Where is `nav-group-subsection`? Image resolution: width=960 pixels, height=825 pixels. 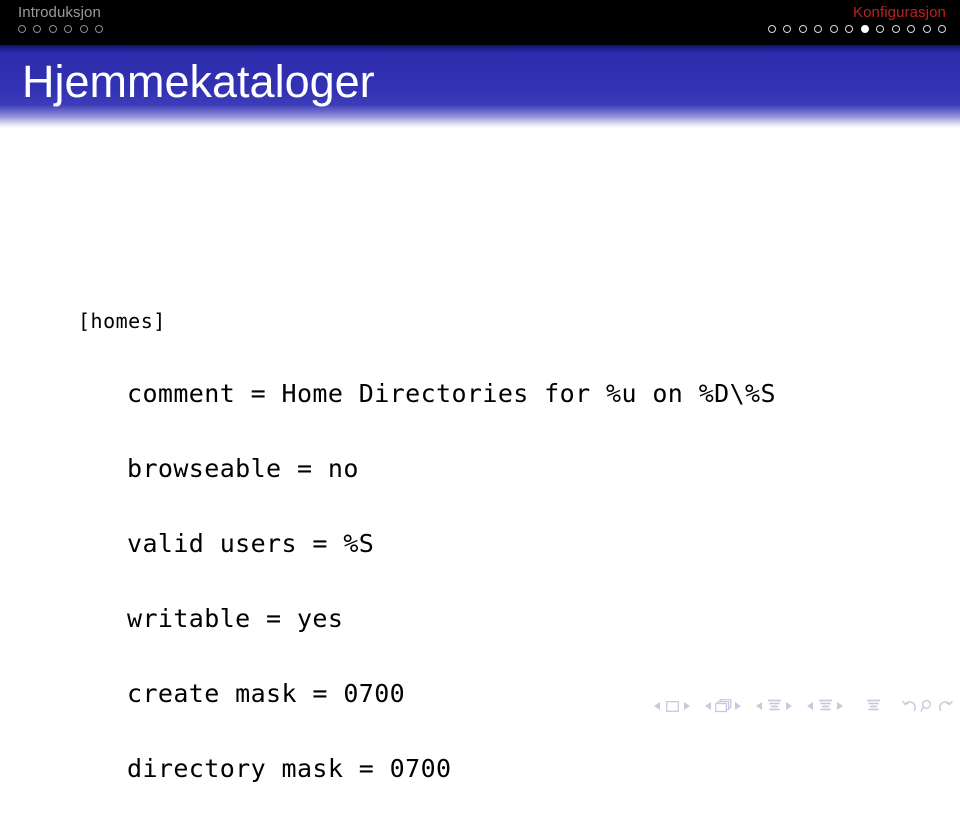 nav-group-subsection is located at coordinates (774, 706).